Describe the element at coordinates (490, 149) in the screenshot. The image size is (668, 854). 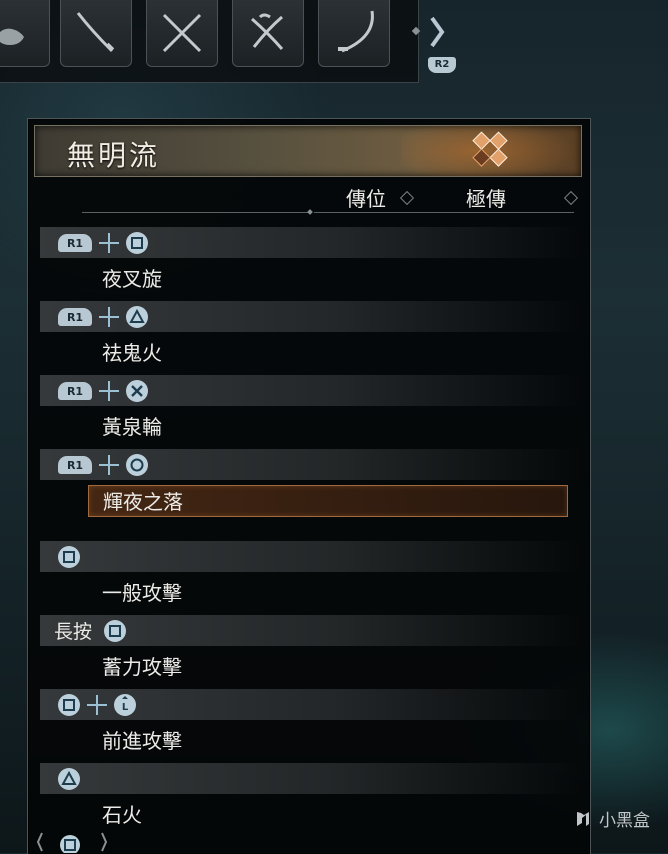
I see `style-emblem-icon` at that location.